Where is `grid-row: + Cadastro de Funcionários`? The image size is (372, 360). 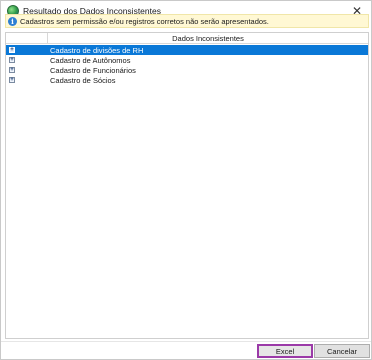 grid-row: + Cadastro de Funcionários is located at coordinates (187, 70).